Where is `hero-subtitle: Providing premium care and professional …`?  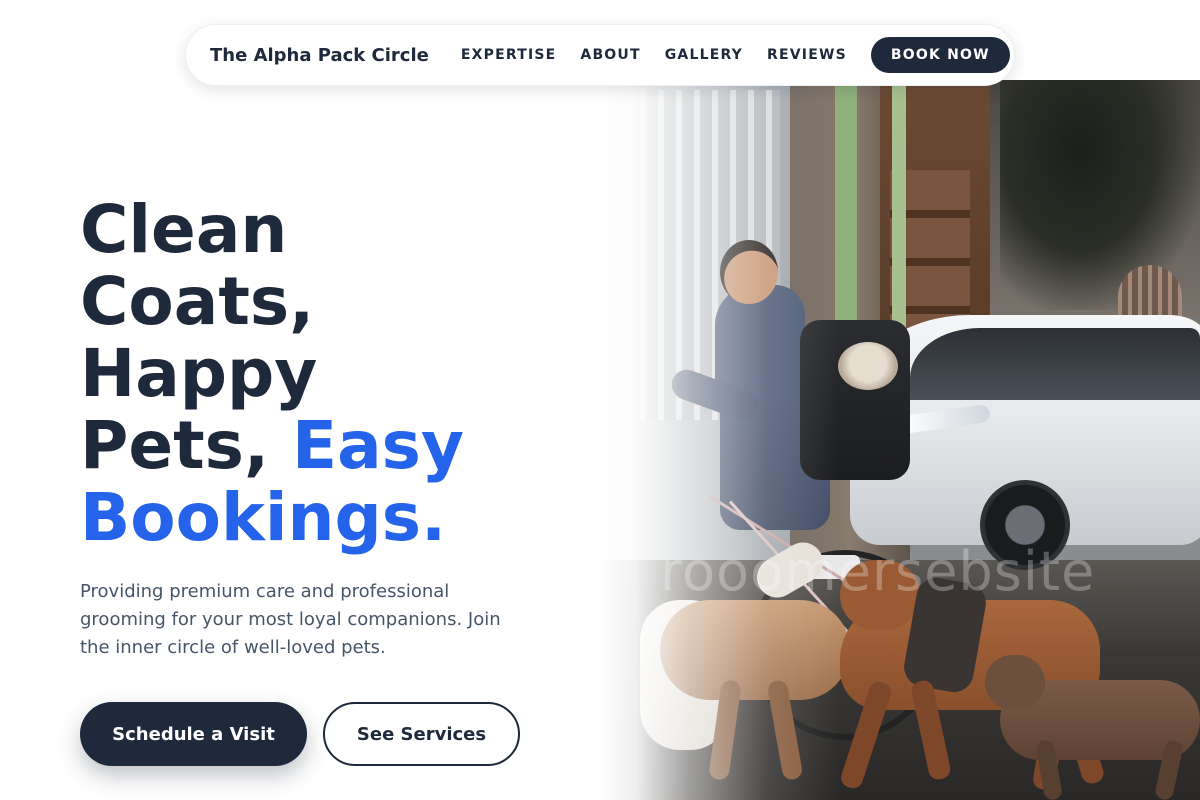
hero-subtitle: Providing premium care and professional … is located at coordinates (290, 619).